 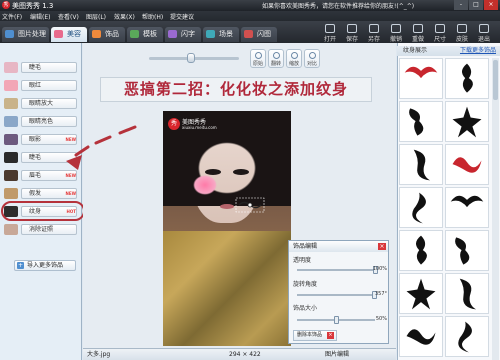 I want to click on size-button: 尺寸, so click(x=440, y=33).